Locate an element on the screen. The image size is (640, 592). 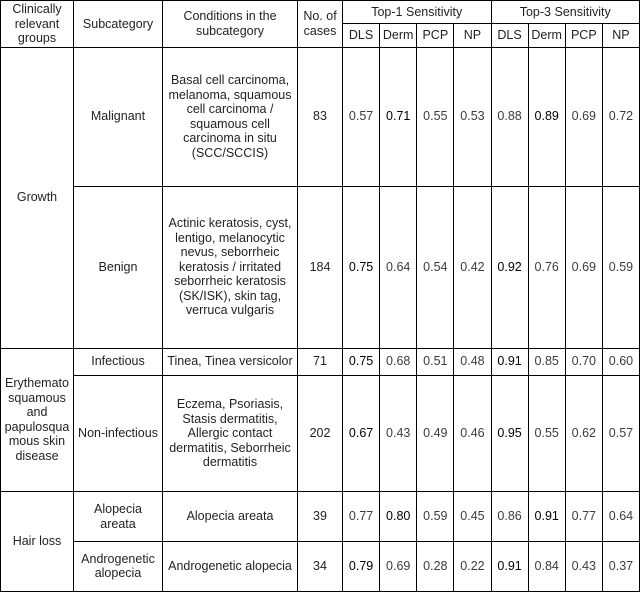
top3-np-value: 0.37 is located at coordinates (620, 566).